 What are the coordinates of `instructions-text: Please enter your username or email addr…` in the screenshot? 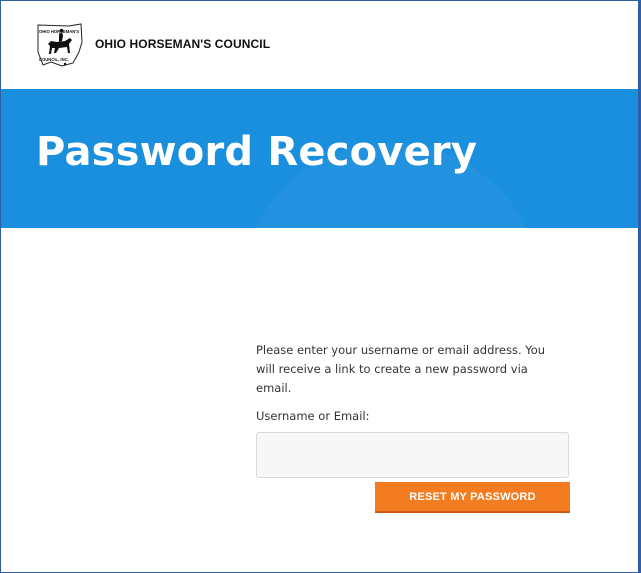 It's located at (401, 369).